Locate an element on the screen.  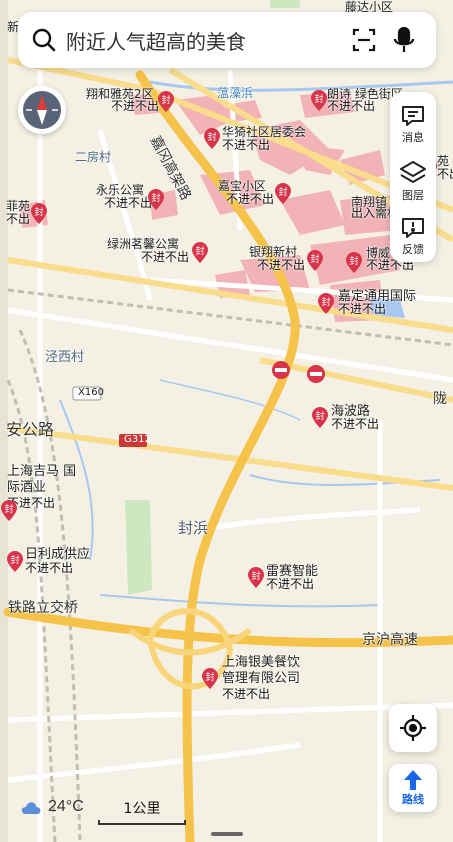
place-label-fengbang: 封浜 is located at coordinates (193, 528).